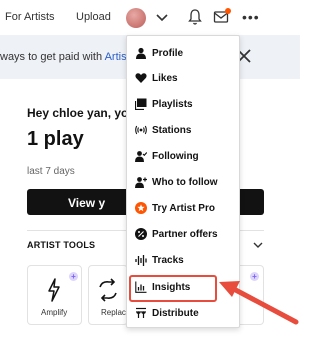 This screenshot has width=320, height=340. I want to click on bell-icon, so click(195, 17).